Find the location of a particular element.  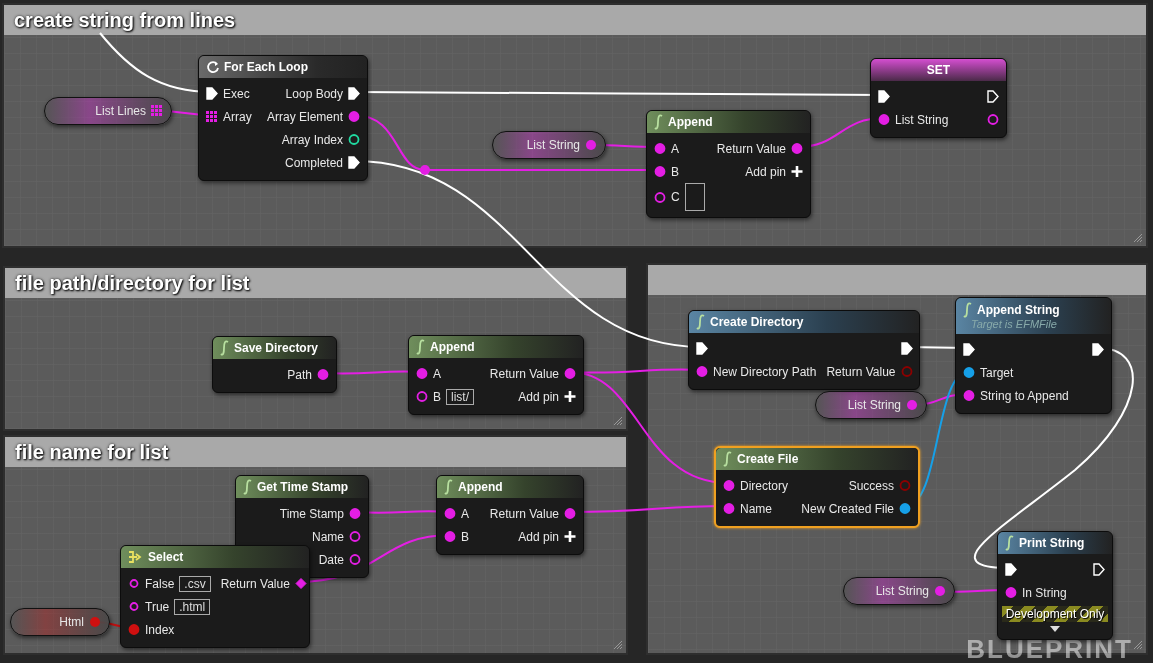

pin-label: Array Index is located at coordinates (312, 139).